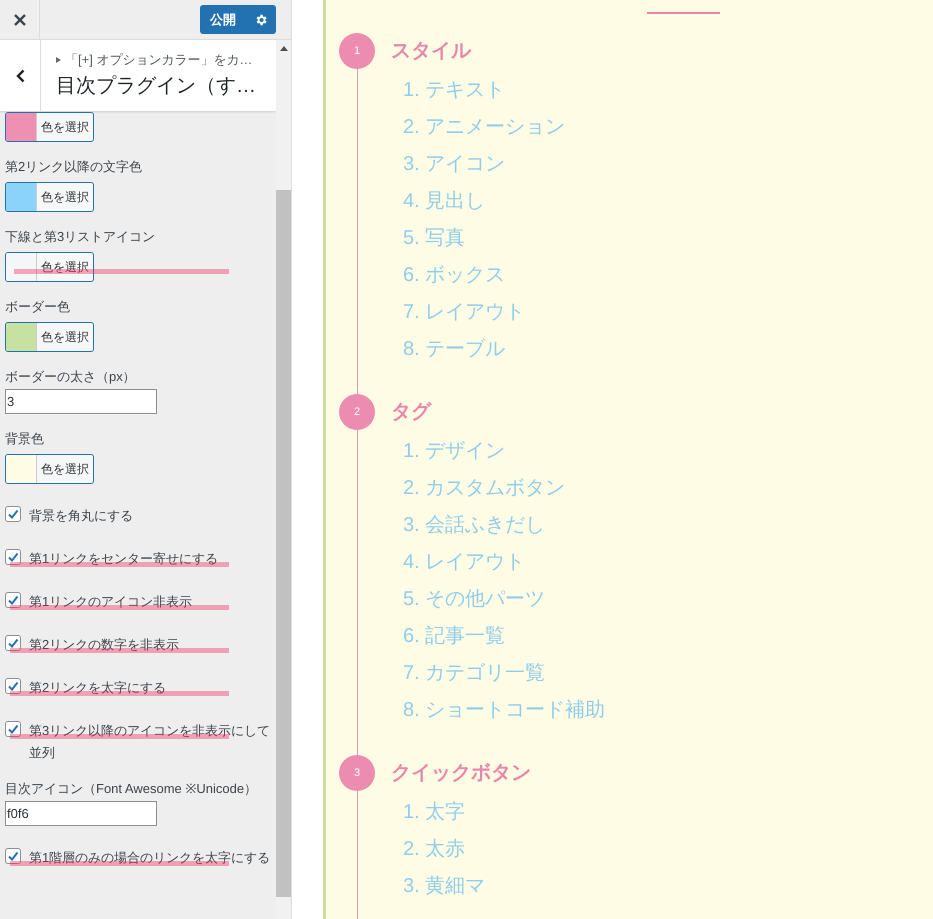 The image size is (933, 919). What do you see at coordinates (484, 127) in the screenshot?
I see `toc-link: 2. アニメーション` at bounding box center [484, 127].